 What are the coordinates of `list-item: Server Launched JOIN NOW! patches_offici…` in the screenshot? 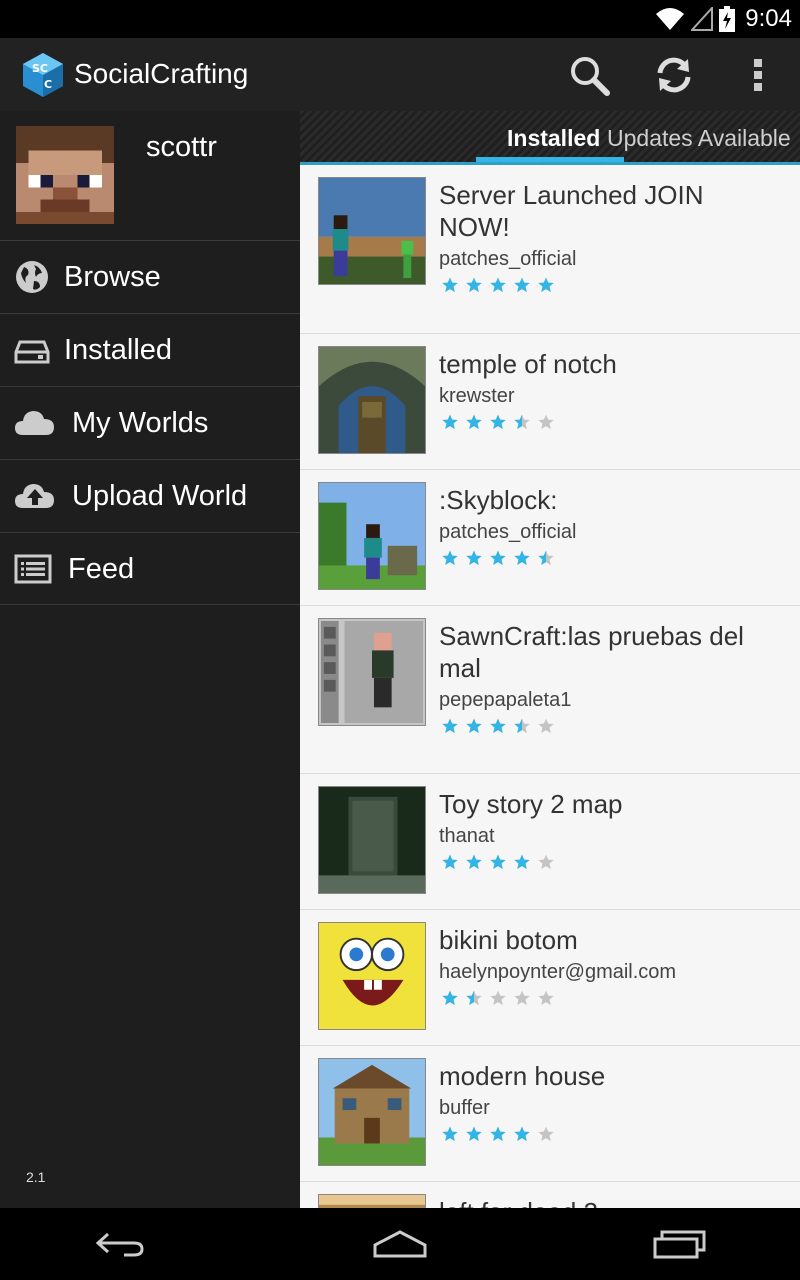 It's located at (550, 249).